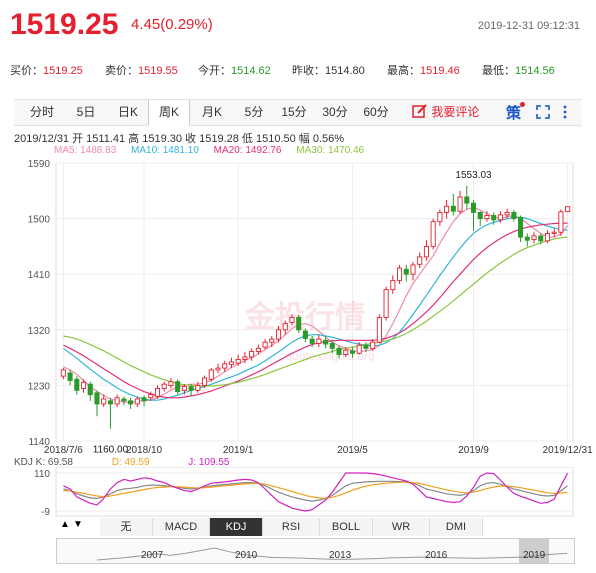  What do you see at coordinates (455, 112) in the screenshot?
I see `comment-label: 我要评论` at bounding box center [455, 112].